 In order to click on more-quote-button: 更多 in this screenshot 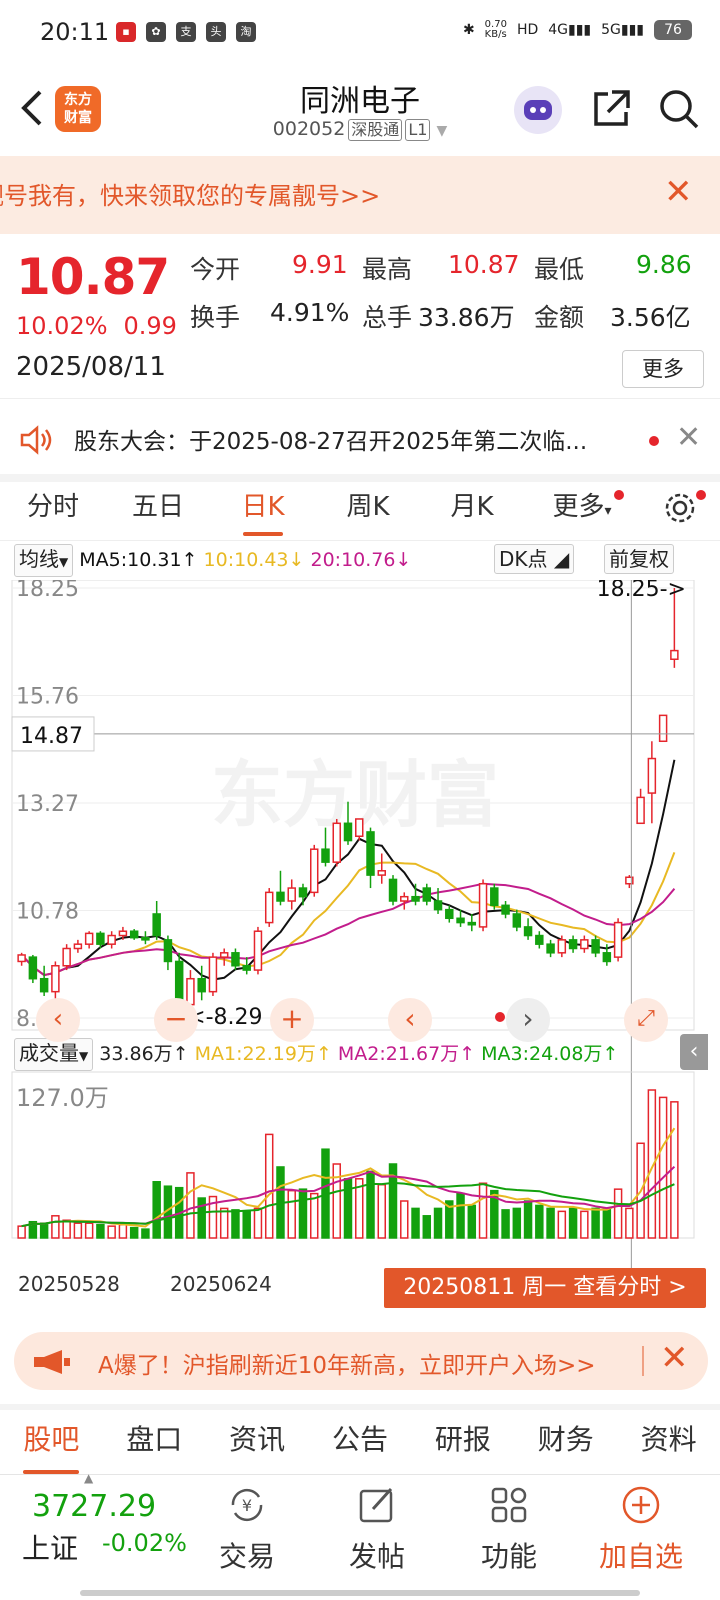, I will do `click(663, 369)`.